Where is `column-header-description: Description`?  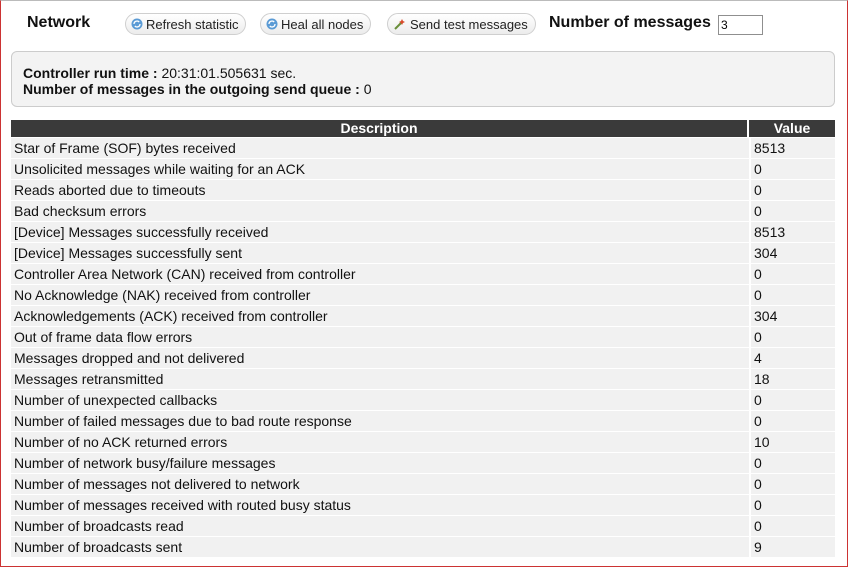 column-header-description: Description is located at coordinates (380, 128).